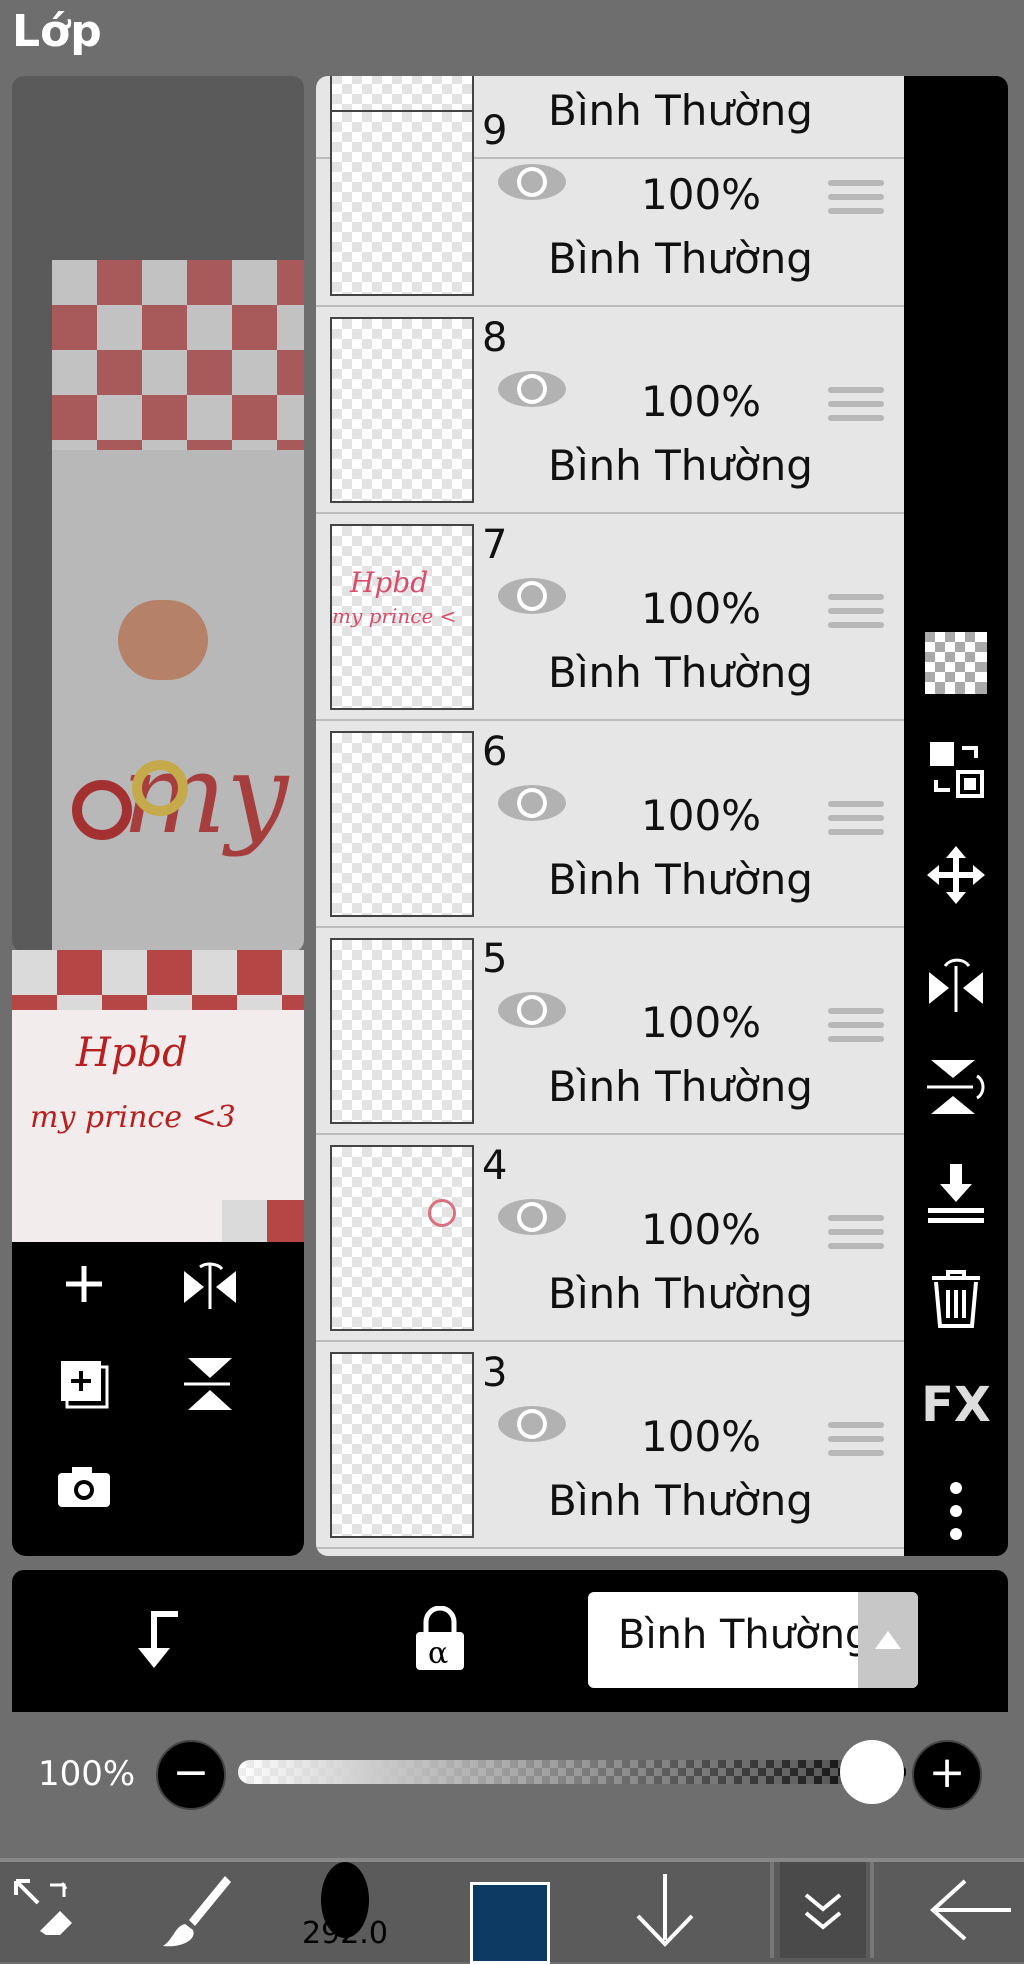 This screenshot has height=1964, width=1024. I want to click on opacity-slider-thumb, so click(872, 1772).